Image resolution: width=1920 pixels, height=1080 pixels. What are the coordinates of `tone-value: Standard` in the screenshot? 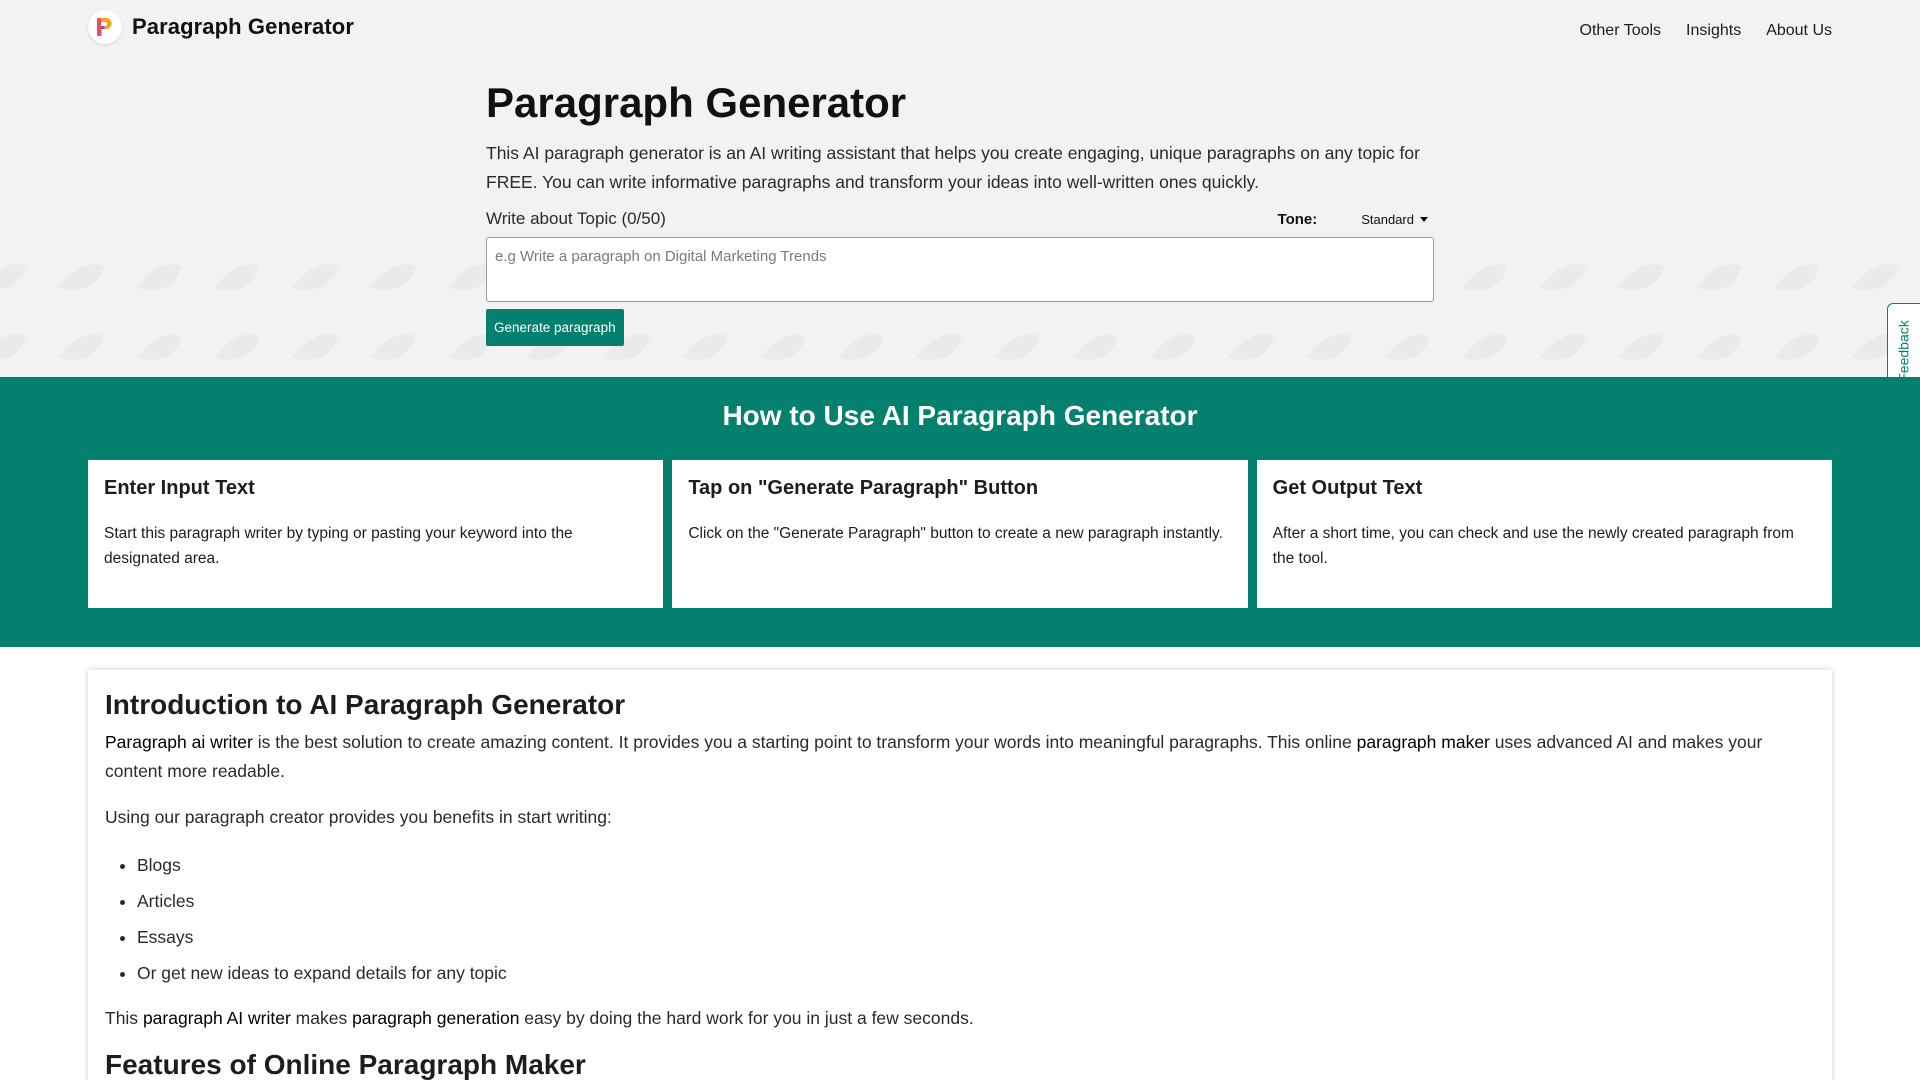 It's located at (1387, 219).